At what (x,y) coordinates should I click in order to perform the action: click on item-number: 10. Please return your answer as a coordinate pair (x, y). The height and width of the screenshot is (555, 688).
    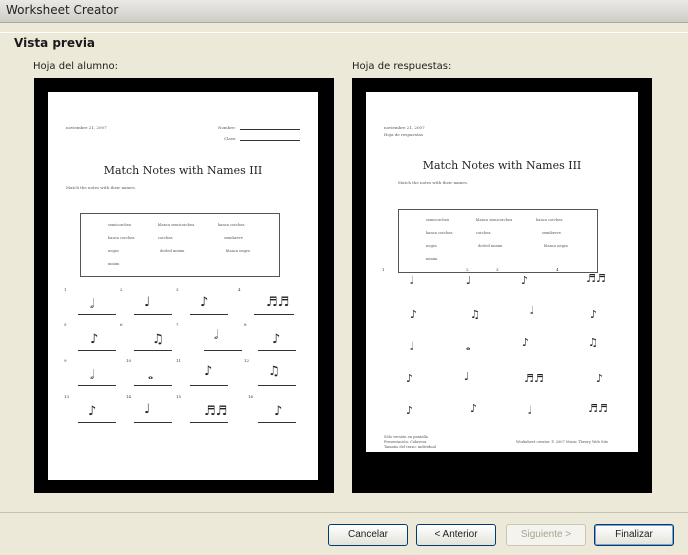
    Looking at the image, I should click on (129, 360).